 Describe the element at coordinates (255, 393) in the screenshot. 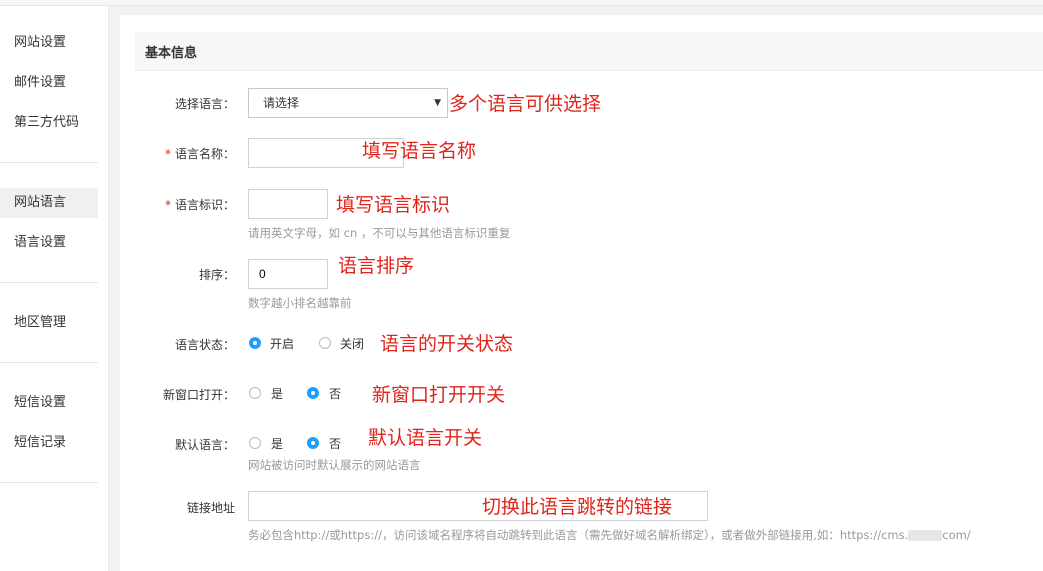

I see `new-window-yes-radio` at that location.